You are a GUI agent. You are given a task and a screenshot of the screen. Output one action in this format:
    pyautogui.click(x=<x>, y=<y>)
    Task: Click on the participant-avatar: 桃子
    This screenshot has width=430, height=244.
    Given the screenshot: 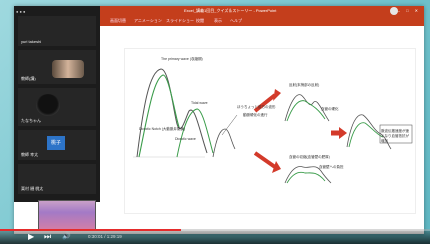 What is the action you would take?
    pyautogui.click(x=56, y=143)
    